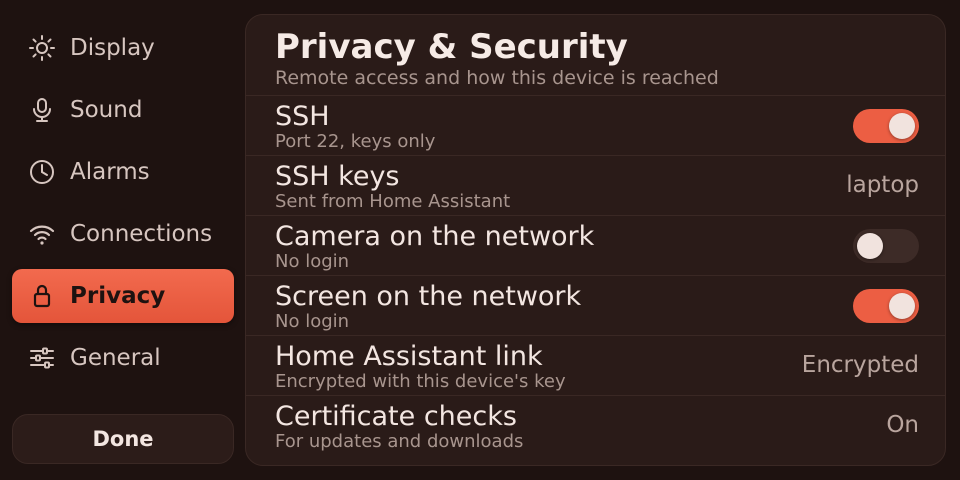  I want to click on setting-subtitle: Port 22, keys only, so click(355, 141).